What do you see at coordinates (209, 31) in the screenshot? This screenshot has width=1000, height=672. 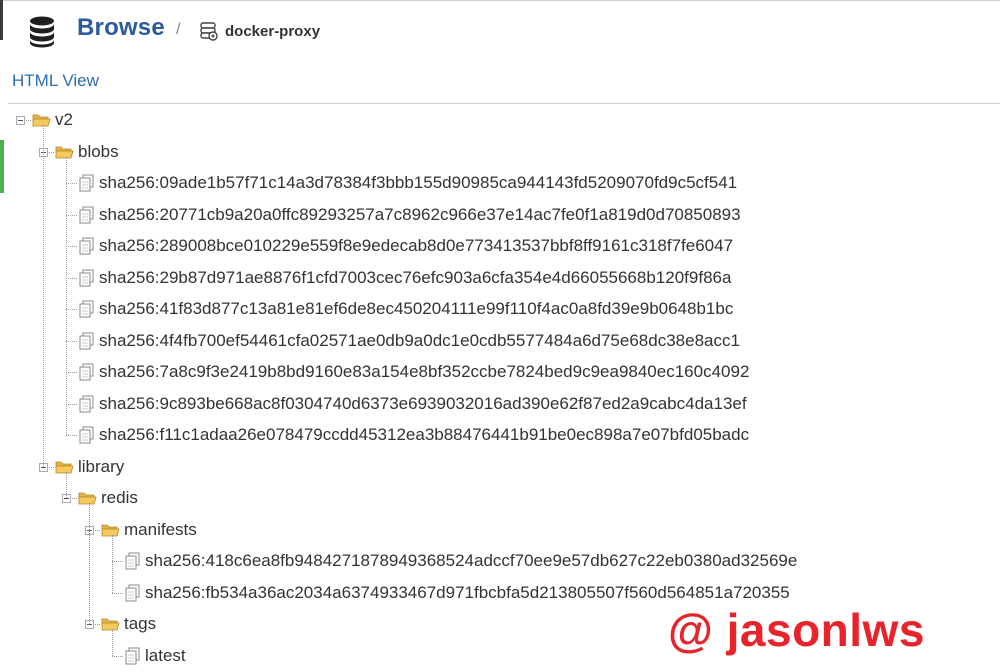 I see `repository-icon` at bounding box center [209, 31].